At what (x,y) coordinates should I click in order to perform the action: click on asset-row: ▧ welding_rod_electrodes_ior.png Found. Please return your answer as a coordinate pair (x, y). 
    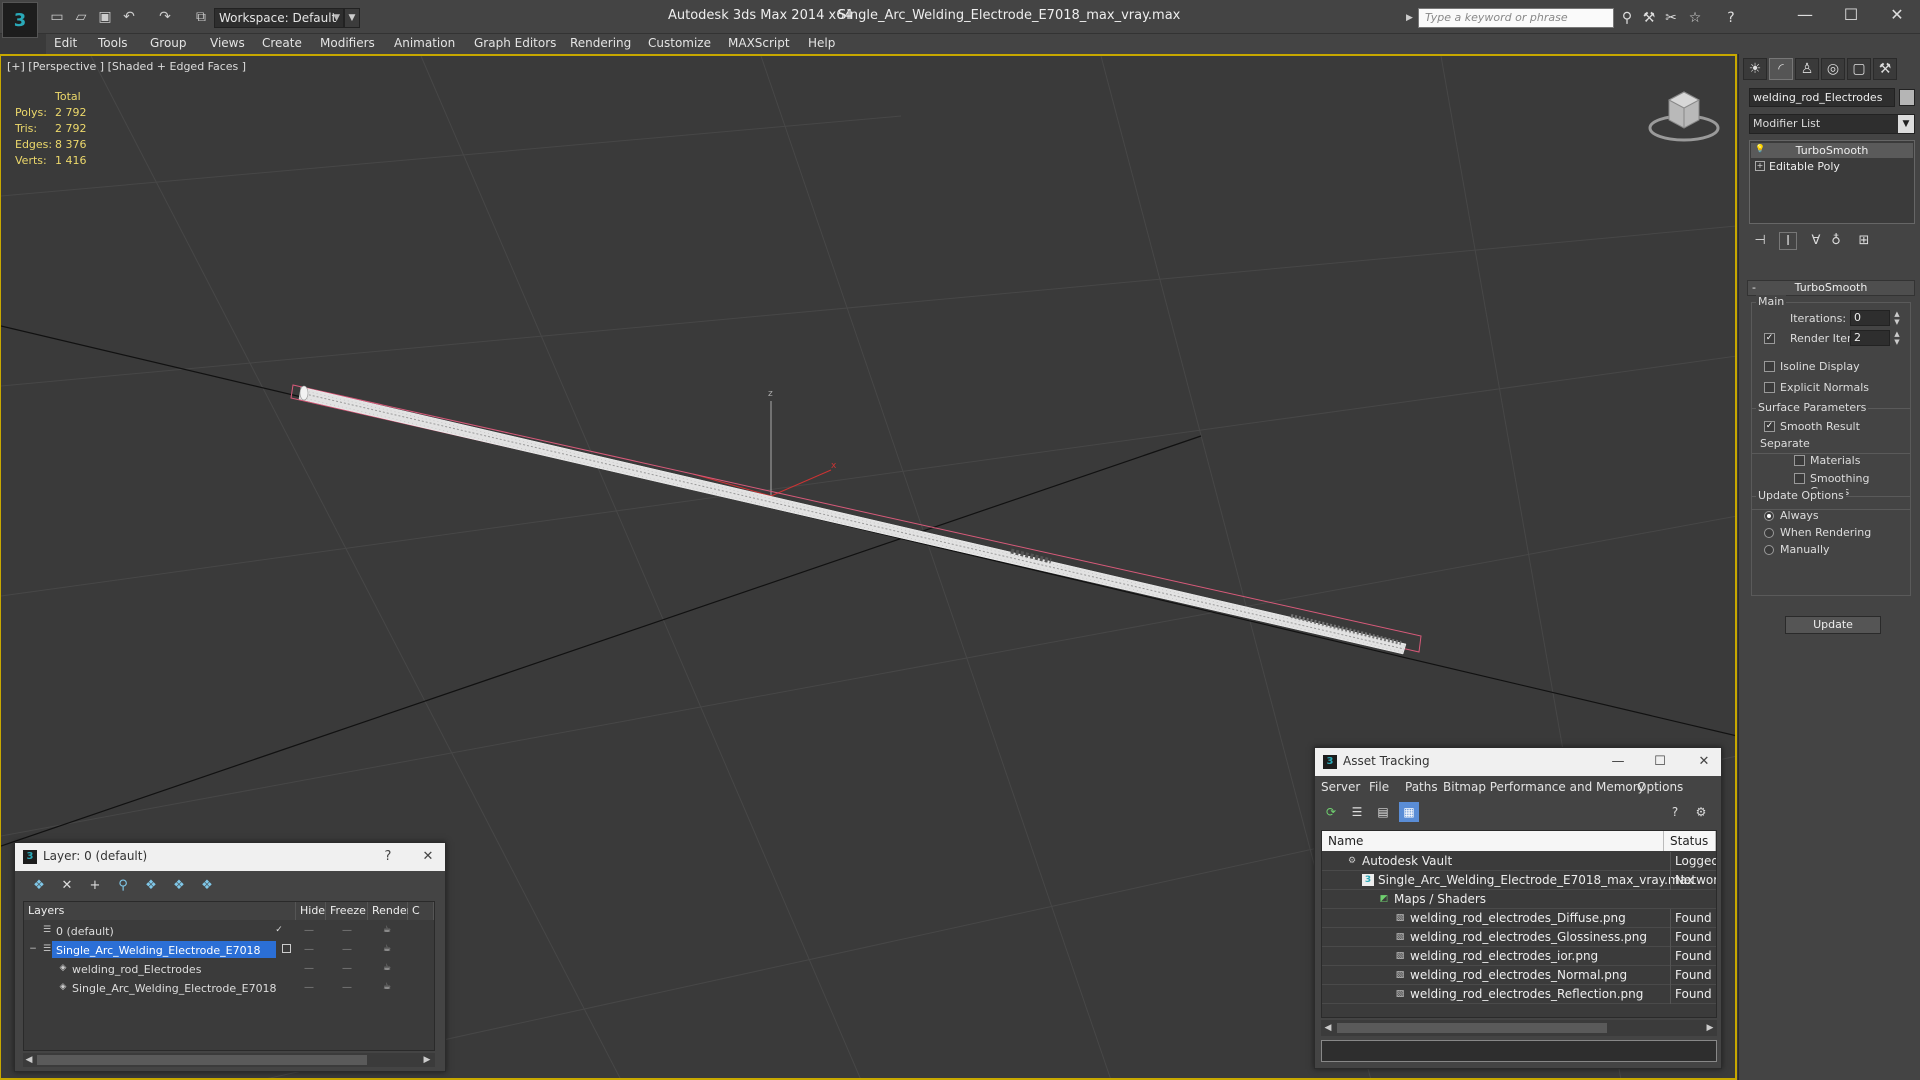
    Looking at the image, I should click on (1519, 956).